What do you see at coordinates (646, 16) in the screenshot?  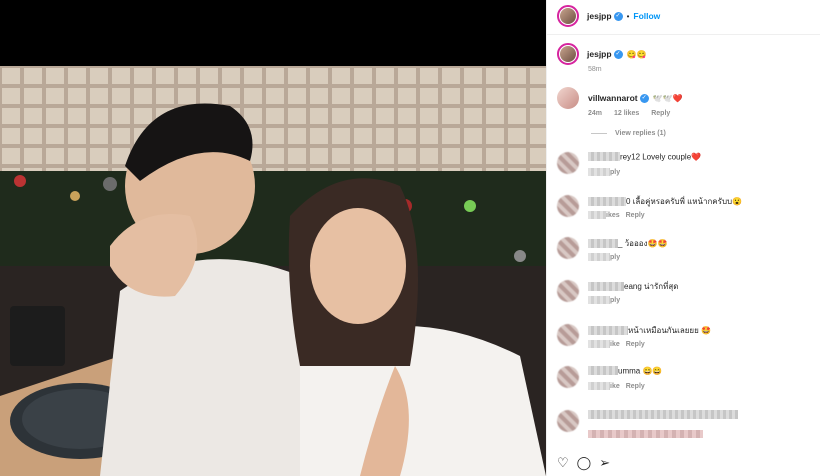 I see `follow-button: Follow` at bounding box center [646, 16].